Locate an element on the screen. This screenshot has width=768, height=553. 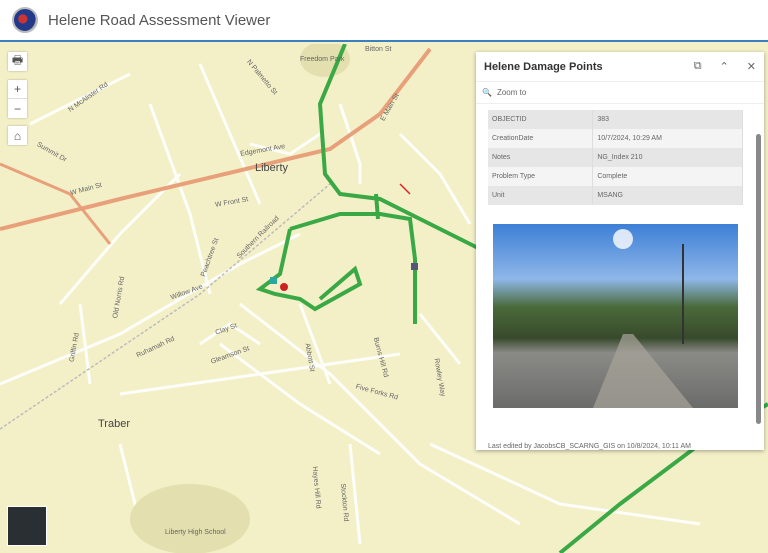
field-value: 383 is located at coordinates (667, 119).